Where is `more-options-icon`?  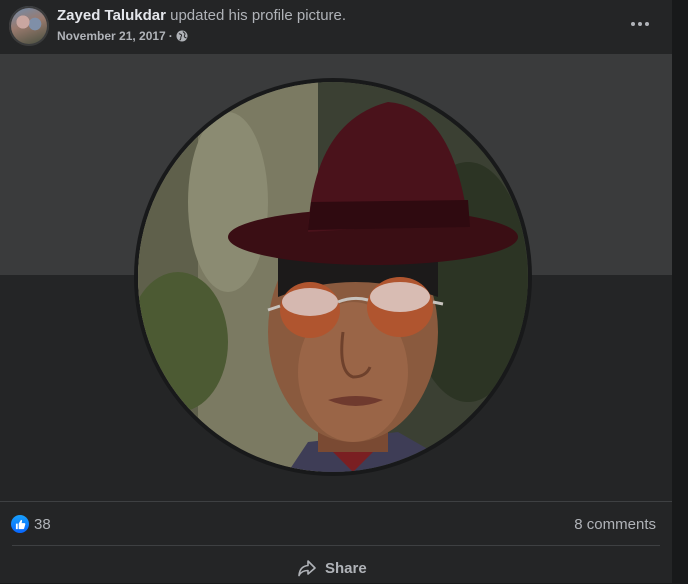
more-options-icon is located at coordinates (640, 24).